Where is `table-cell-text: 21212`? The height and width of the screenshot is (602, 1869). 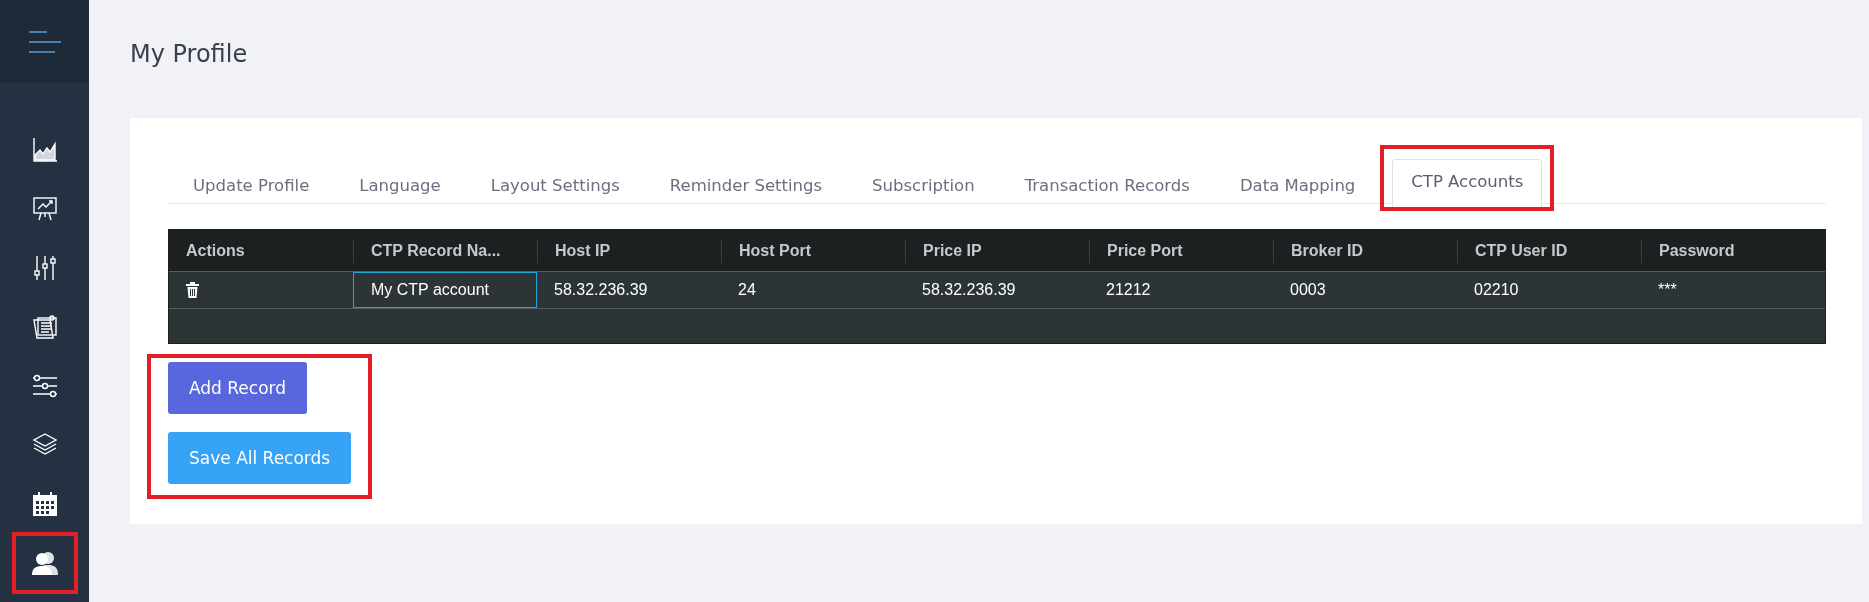 table-cell-text: 21212 is located at coordinates (1128, 290).